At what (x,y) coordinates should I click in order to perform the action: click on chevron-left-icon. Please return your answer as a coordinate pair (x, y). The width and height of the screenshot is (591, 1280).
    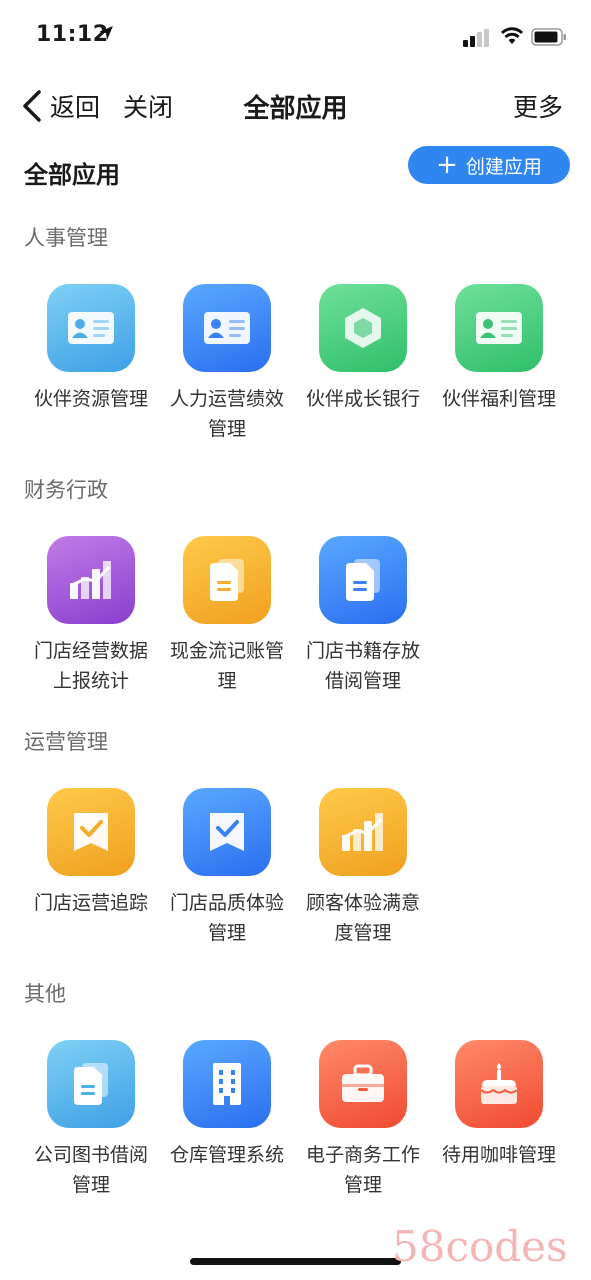
    Looking at the image, I should click on (32, 106).